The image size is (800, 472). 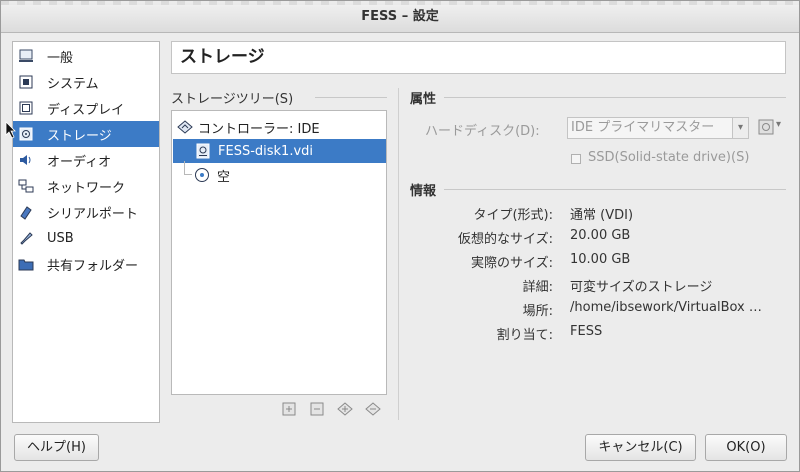 What do you see at coordinates (373, 408) in the screenshot?
I see `remove-attachment-icon` at bounding box center [373, 408].